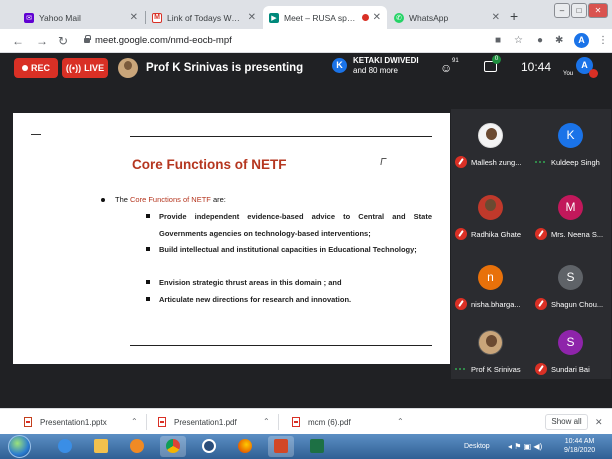 The image size is (612, 459). I want to click on media-player-icon, so click(137, 446).